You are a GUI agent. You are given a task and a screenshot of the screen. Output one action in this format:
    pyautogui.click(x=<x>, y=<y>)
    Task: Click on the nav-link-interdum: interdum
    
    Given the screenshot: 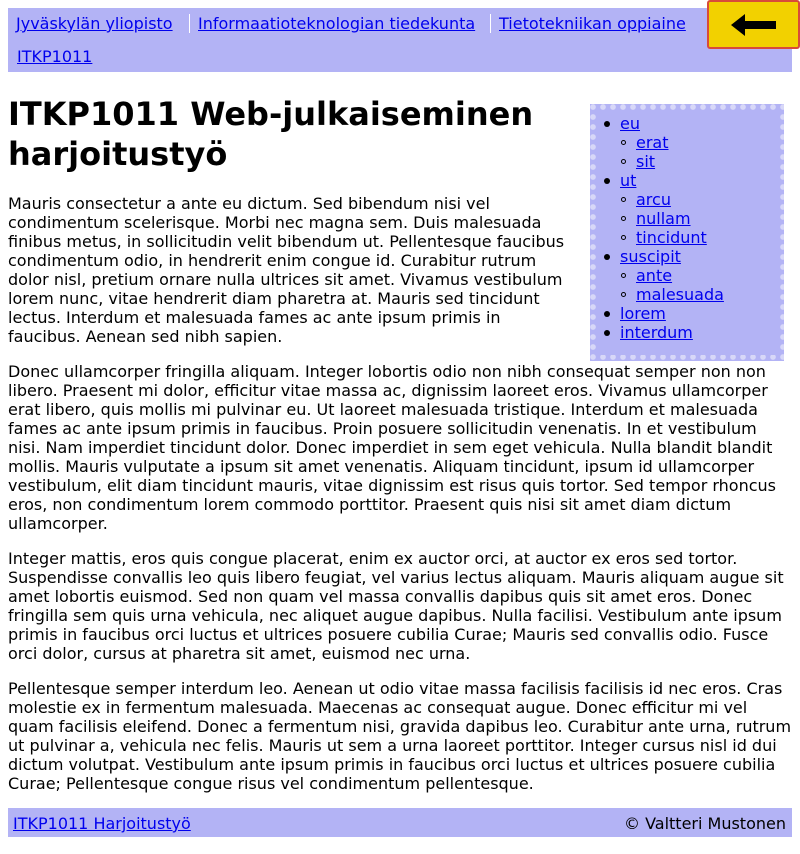 What is the action you would take?
    pyautogui.click(x=656, y=332)
    